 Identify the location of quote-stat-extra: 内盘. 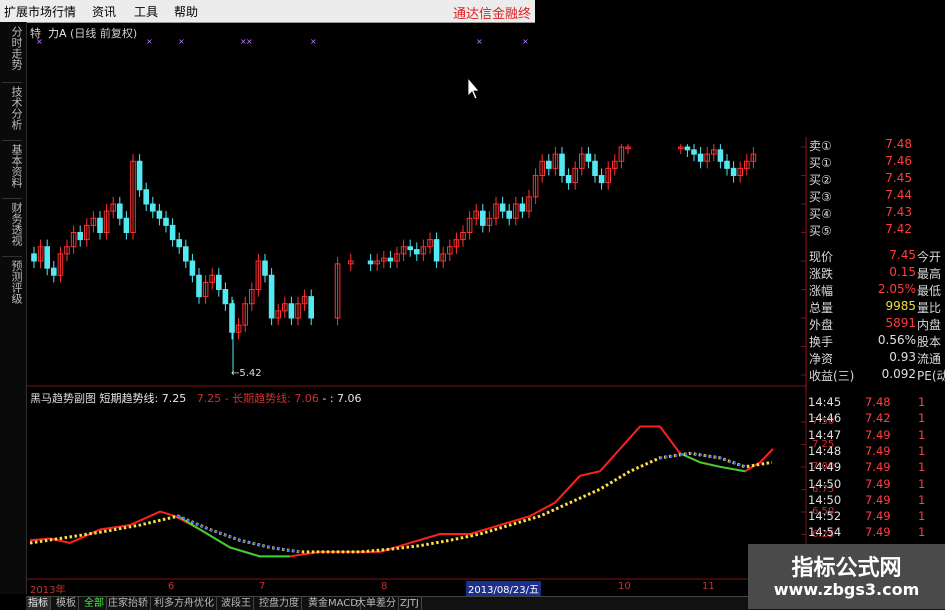
(929, 325).